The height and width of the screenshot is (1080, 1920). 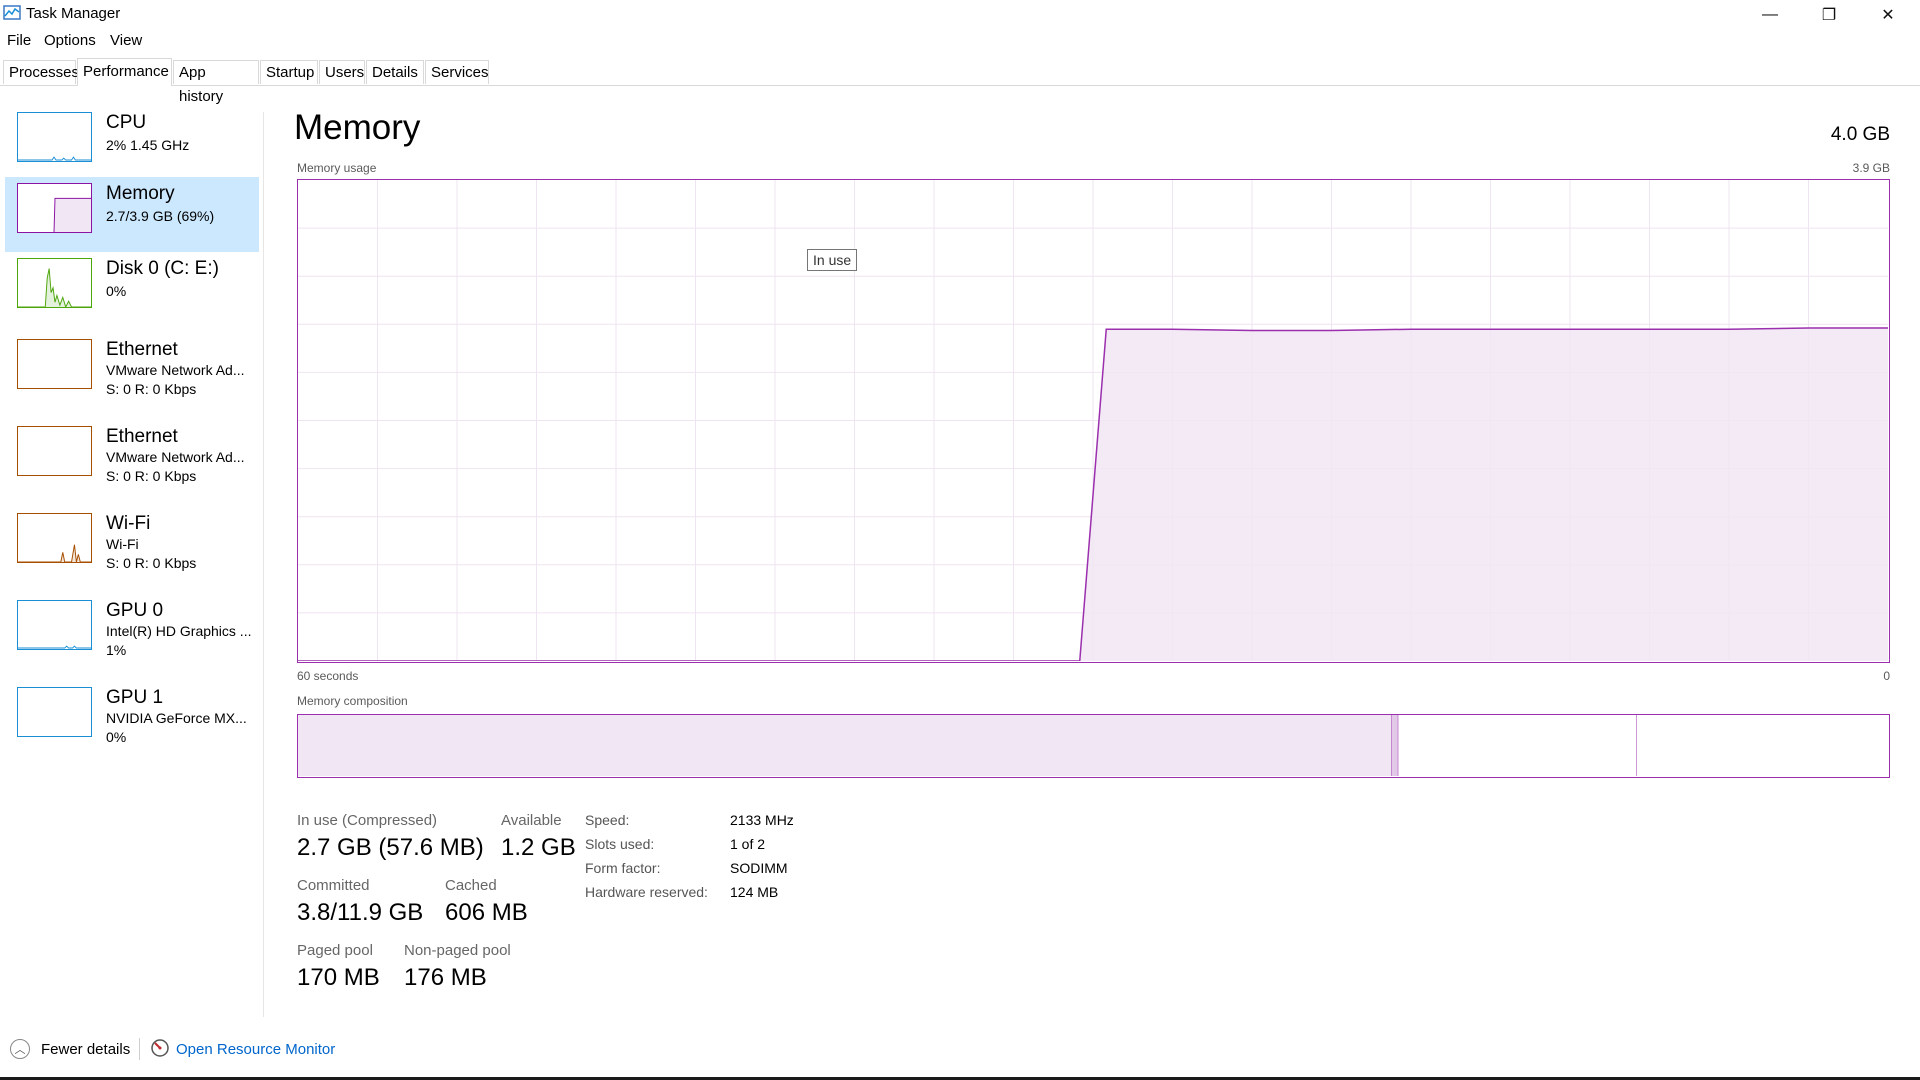 What do you see at coordinates (54, 137) in the screenshot?
I see `cpu-thumbnail` at bounding box center [54, 137].